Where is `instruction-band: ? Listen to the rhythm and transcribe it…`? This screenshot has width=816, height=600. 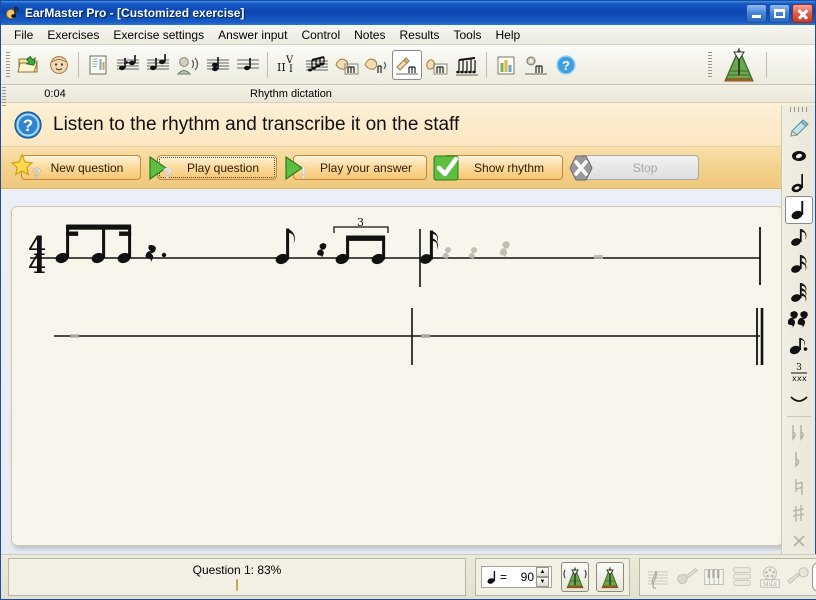 instruction-band: ? Listen to the rhythm and transcribe it… is located at coordinates (408, 125).